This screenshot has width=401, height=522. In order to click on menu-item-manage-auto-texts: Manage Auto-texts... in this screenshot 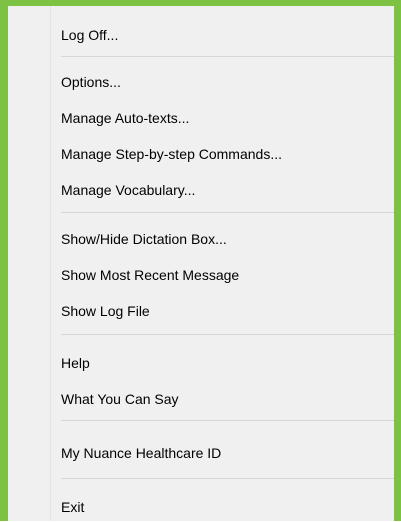, I will do `click(201, 118)`.